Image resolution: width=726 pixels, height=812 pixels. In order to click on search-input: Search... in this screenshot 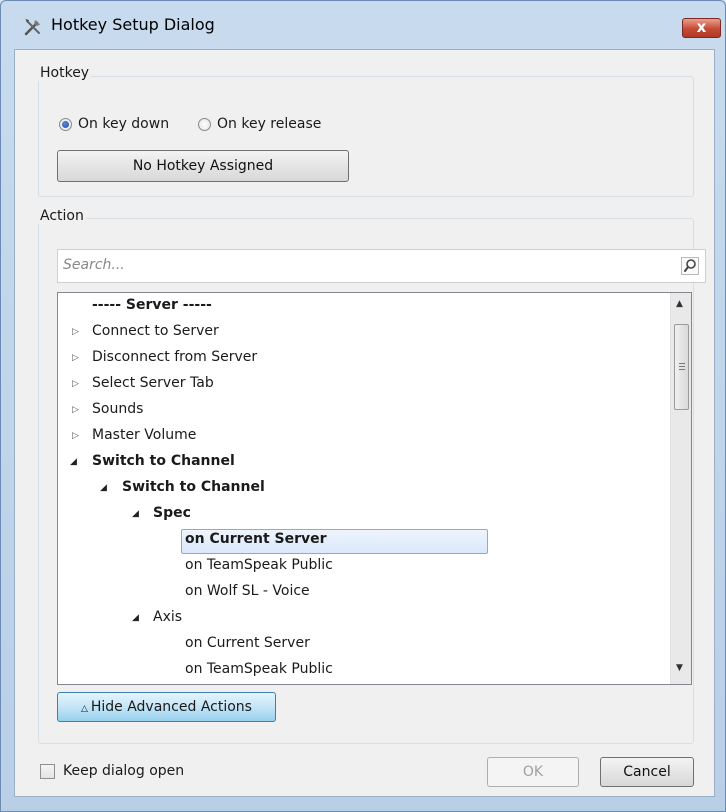, I will do `click(94, 265)`.